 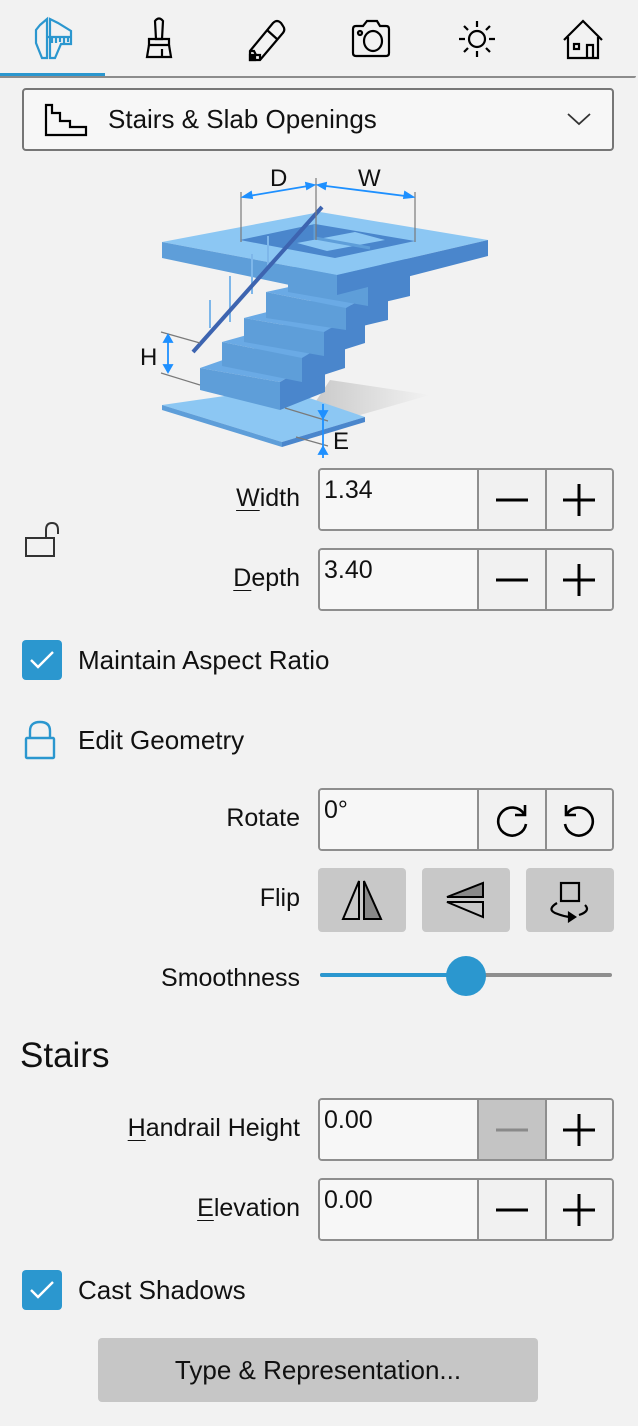 I want to click on depth-label-mnemonic: D, so click(x=242, y=578).